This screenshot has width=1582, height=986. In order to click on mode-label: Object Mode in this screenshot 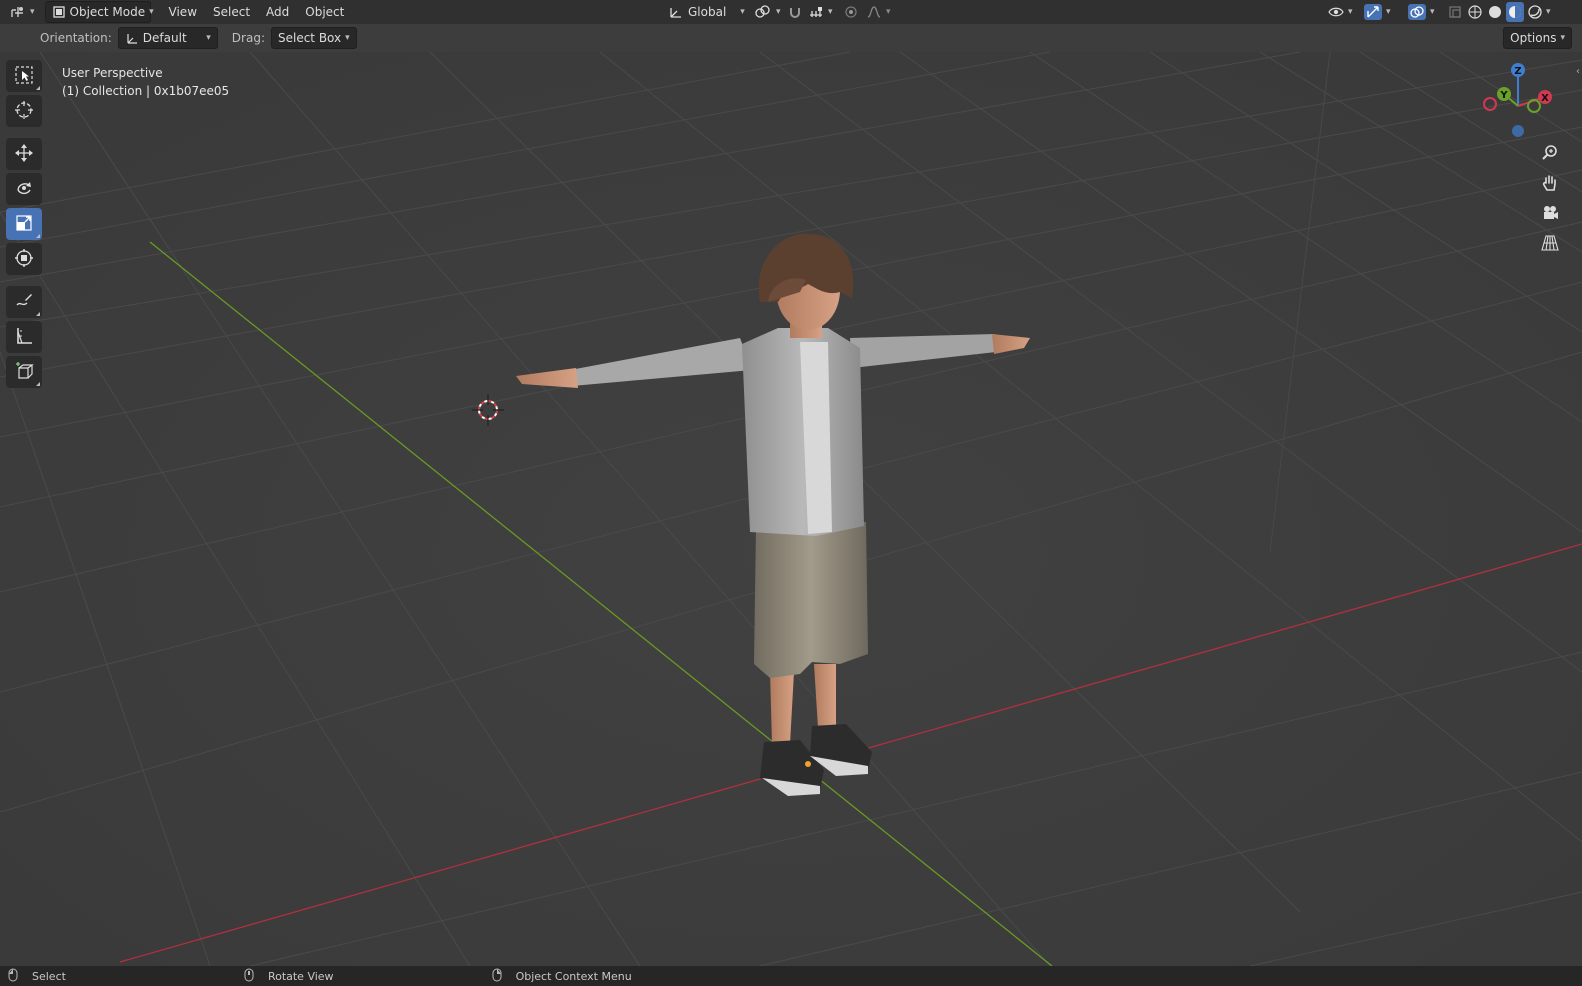, I will do `click(107, 12)`.